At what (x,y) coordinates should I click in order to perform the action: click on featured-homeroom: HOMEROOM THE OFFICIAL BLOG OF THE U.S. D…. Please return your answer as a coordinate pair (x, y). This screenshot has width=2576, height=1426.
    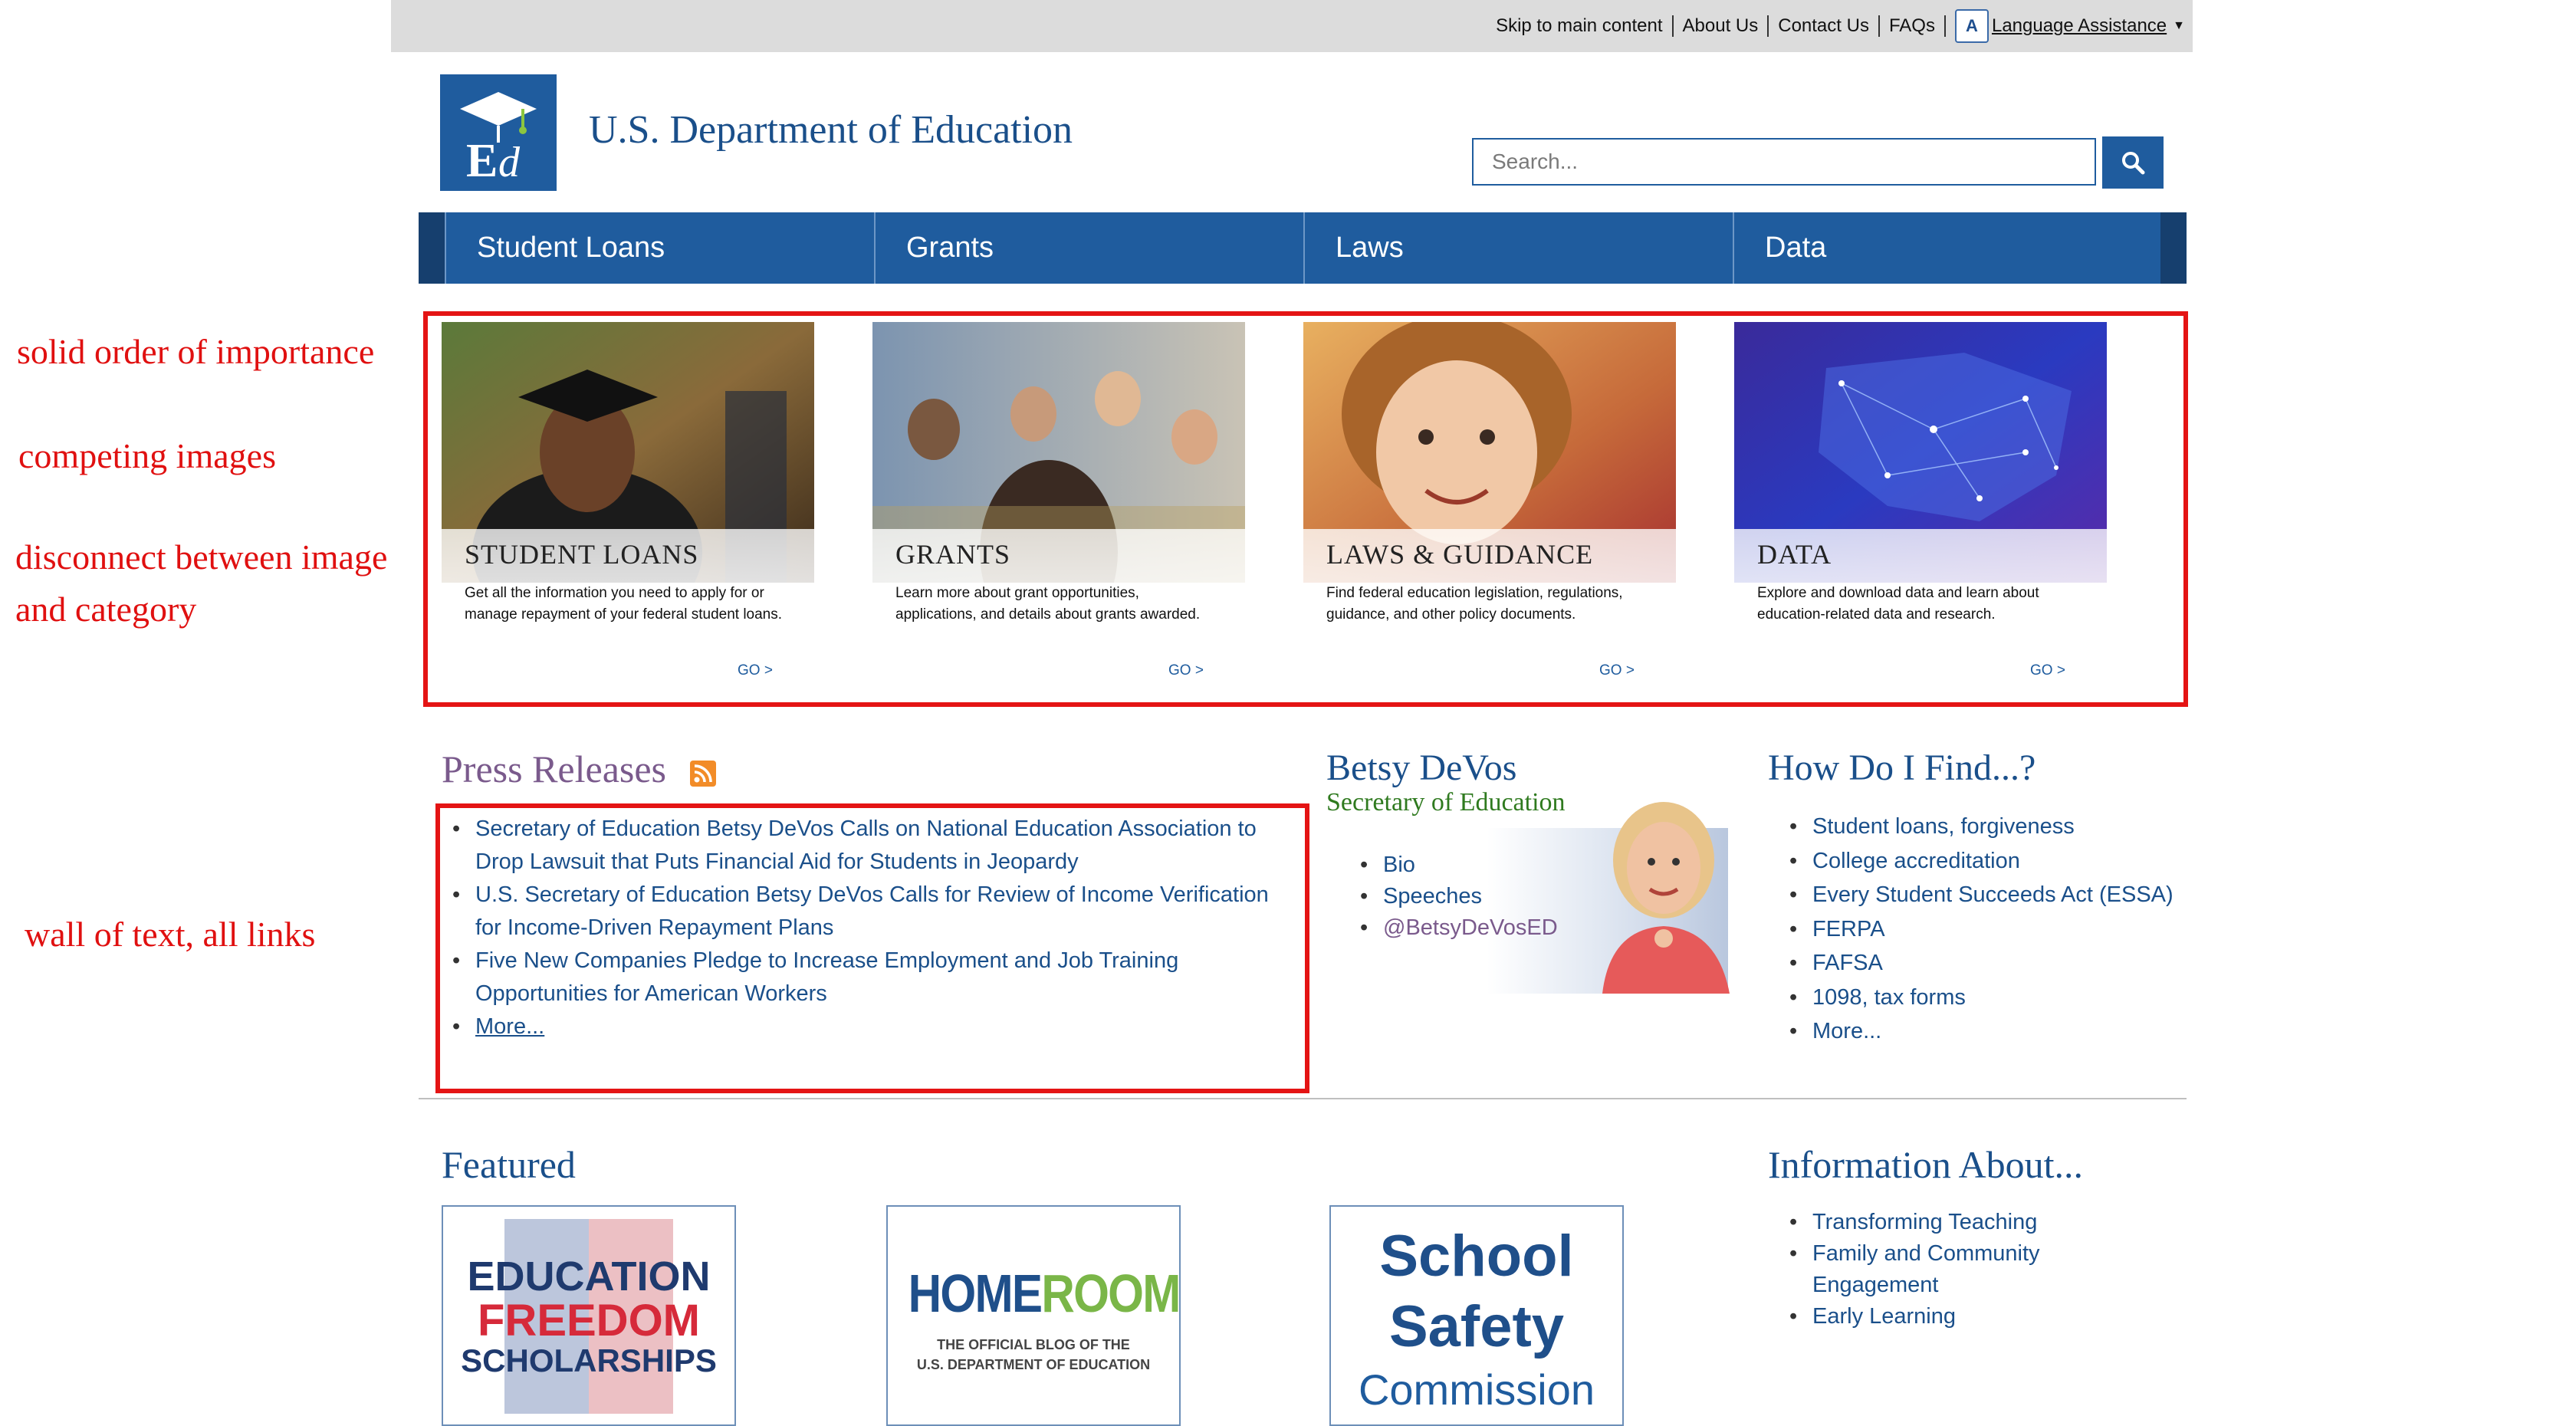
    Looking at the image, I should click on (1033, 1315).